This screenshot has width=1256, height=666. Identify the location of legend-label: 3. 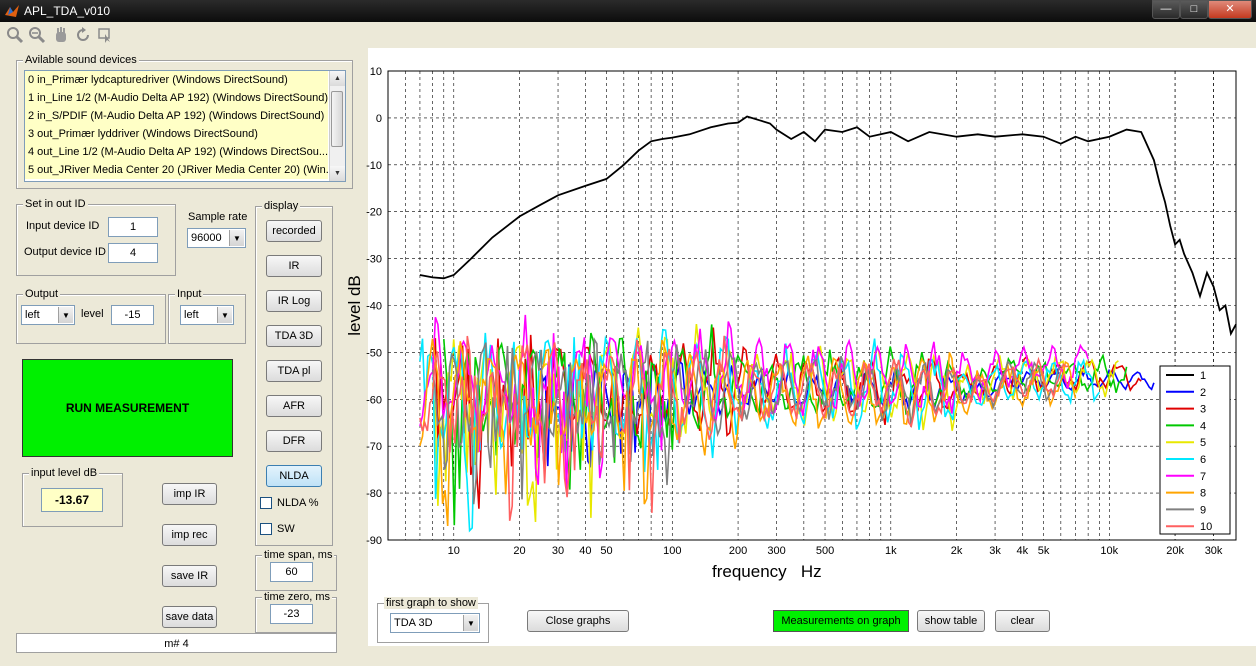
(1203, 410).